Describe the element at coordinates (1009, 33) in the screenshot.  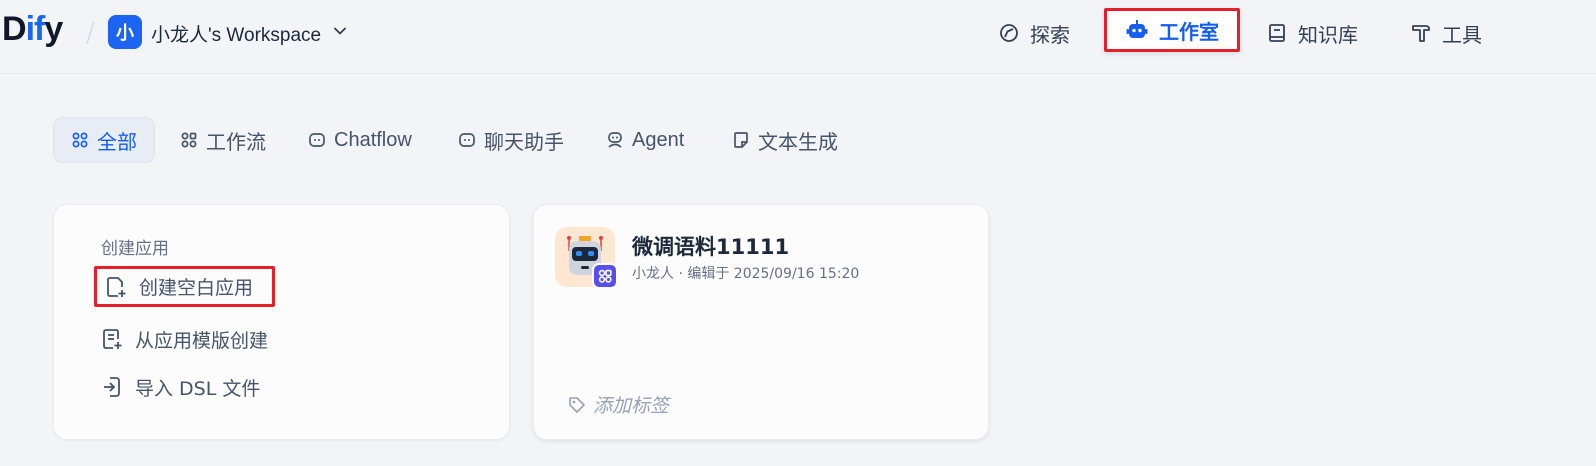
I see `compass-icon` at that location.